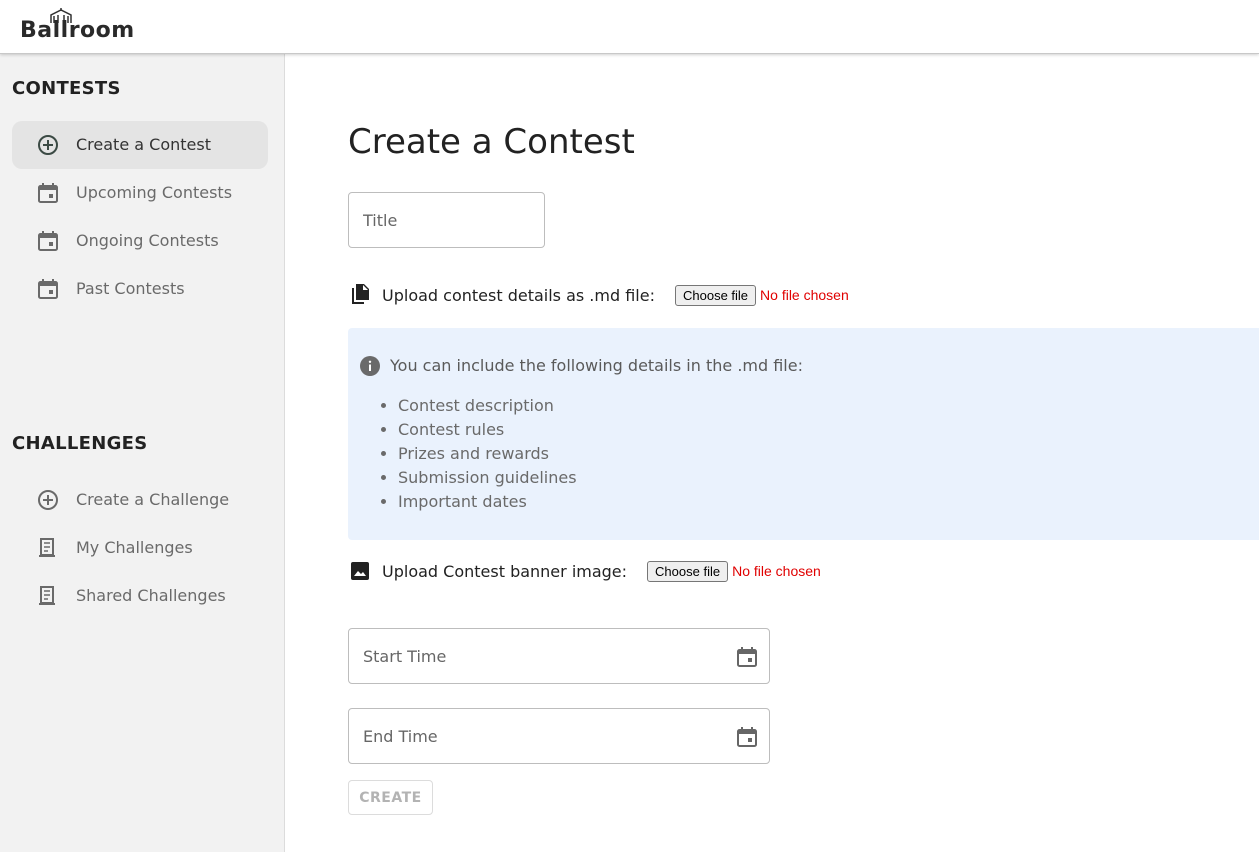  What do you see at coordinates (80, 443) in the screenshot?
I see `challenges-section-title: CHALLENGES` at bounding box center [80, 443].